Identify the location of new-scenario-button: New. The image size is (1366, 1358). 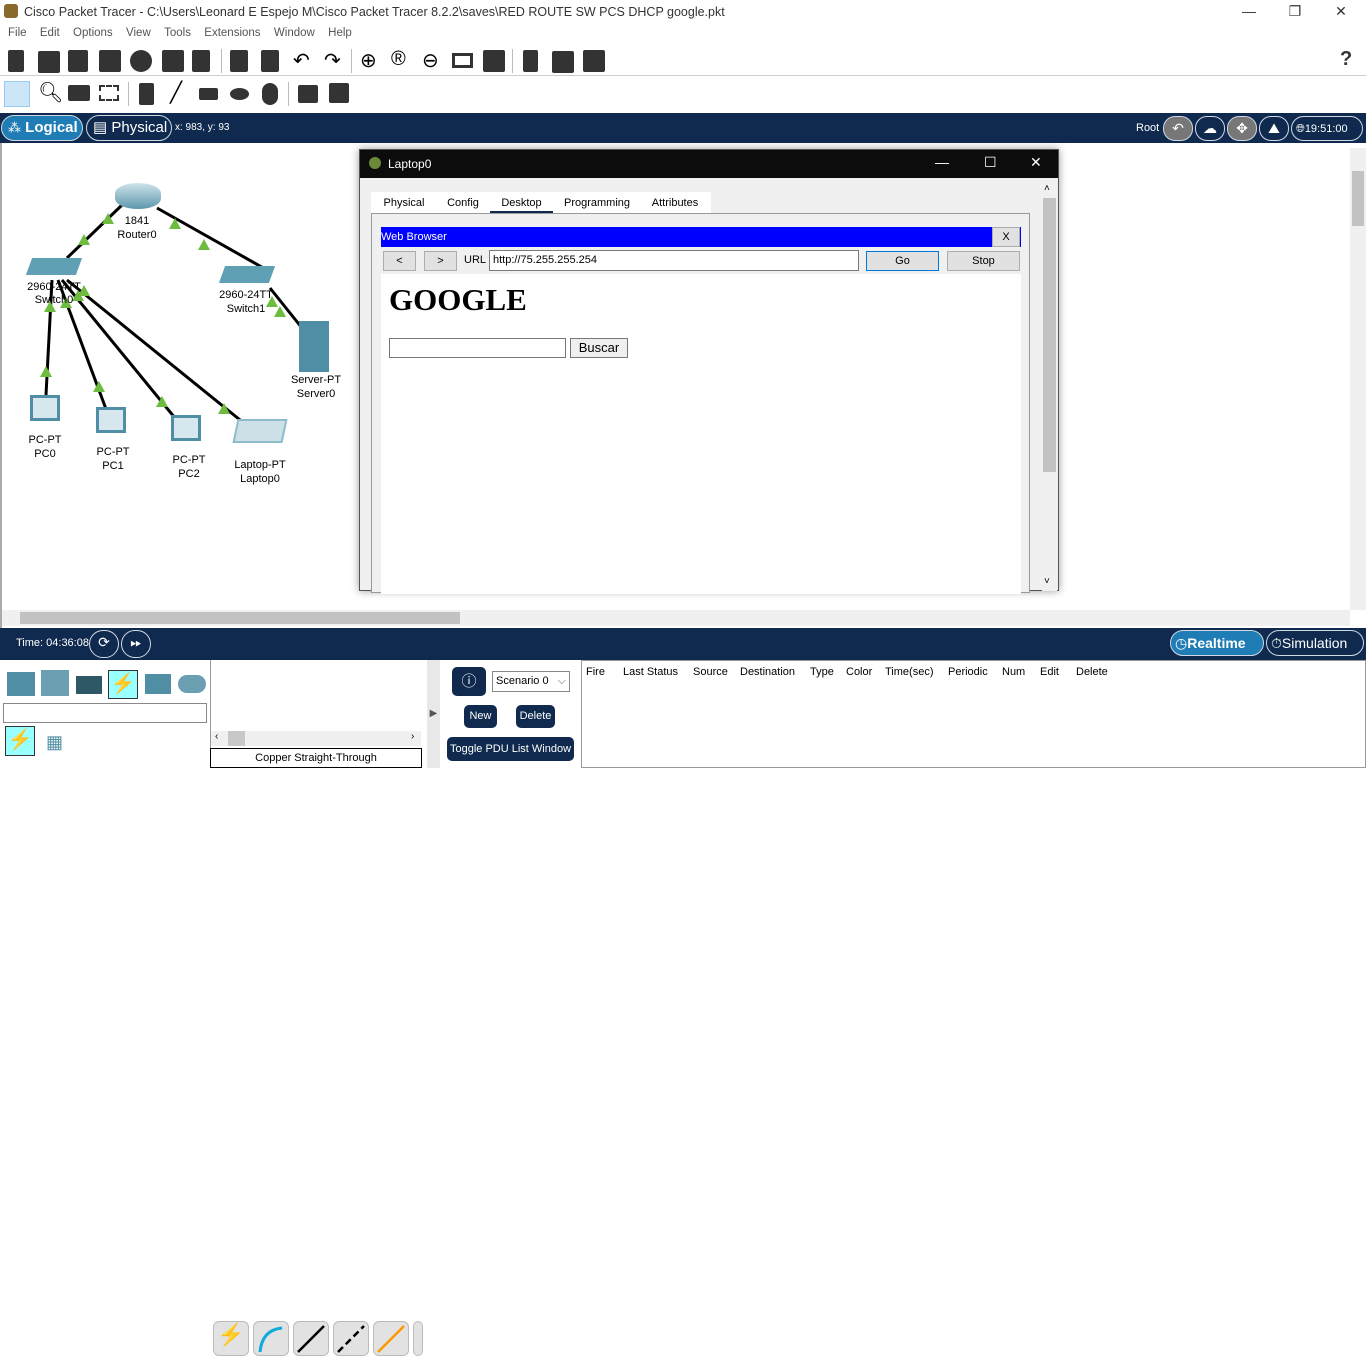
(480, 716).